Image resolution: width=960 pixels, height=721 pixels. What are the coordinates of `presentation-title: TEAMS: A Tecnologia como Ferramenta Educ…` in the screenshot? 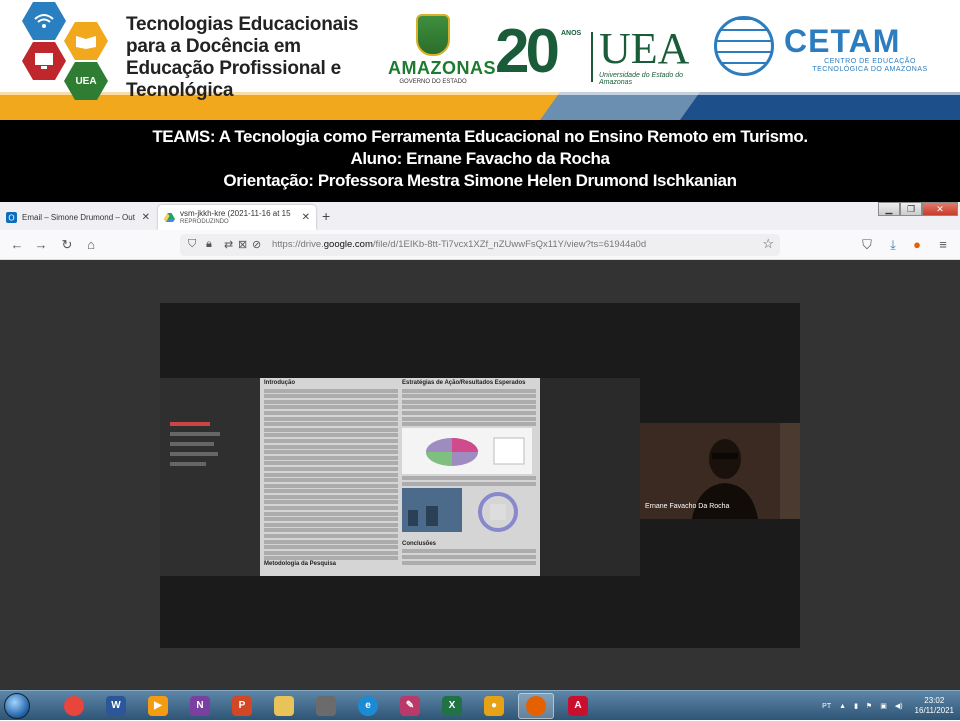 It's located at (480, 136).